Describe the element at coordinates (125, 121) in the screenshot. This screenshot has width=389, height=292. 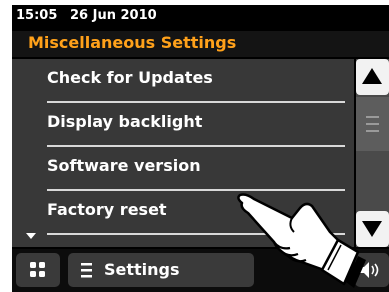
I see `list-item-label: Display backlight` at that location.